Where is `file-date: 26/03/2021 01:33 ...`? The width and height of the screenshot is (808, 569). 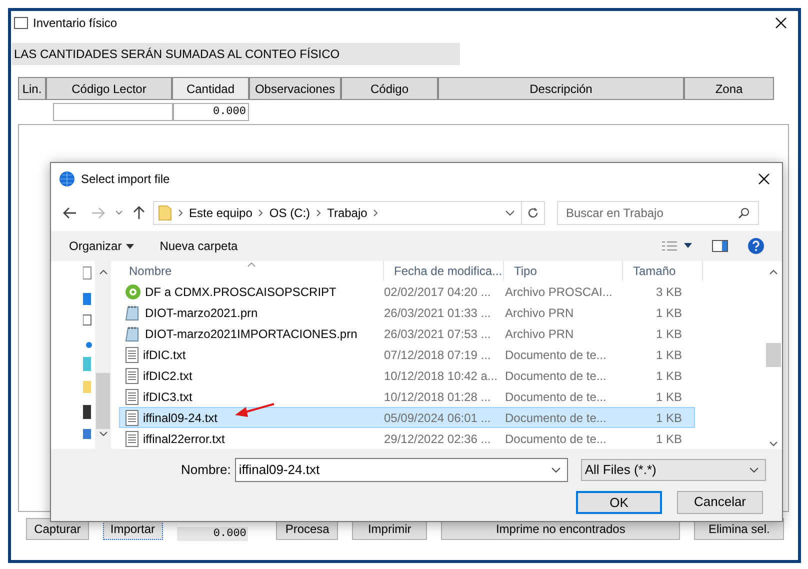
file-date: 26/03/2021 01:33 ... is located at coordinates (437, 313).